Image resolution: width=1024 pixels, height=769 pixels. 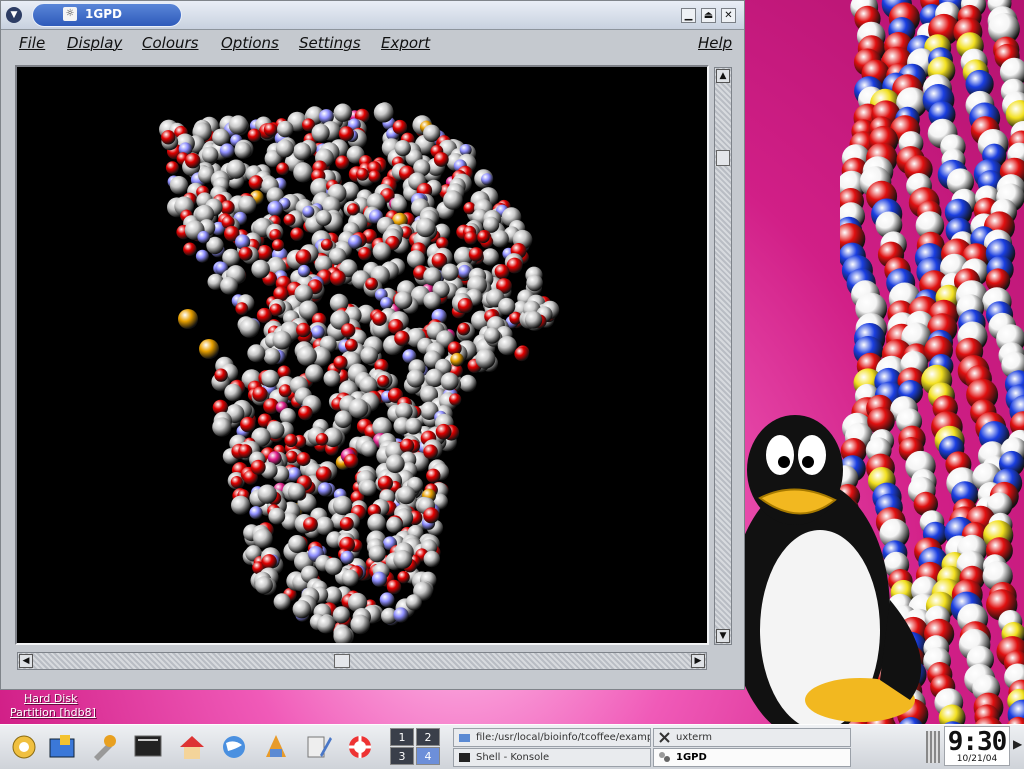 I want to click on menu-options: Options, so click(x=250, y=43).